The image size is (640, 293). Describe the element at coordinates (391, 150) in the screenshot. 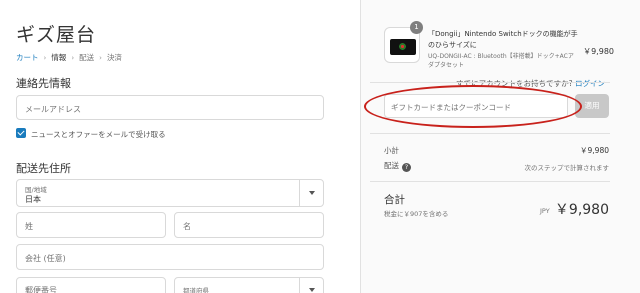

I see `subtotal-label: 小計` at that location.